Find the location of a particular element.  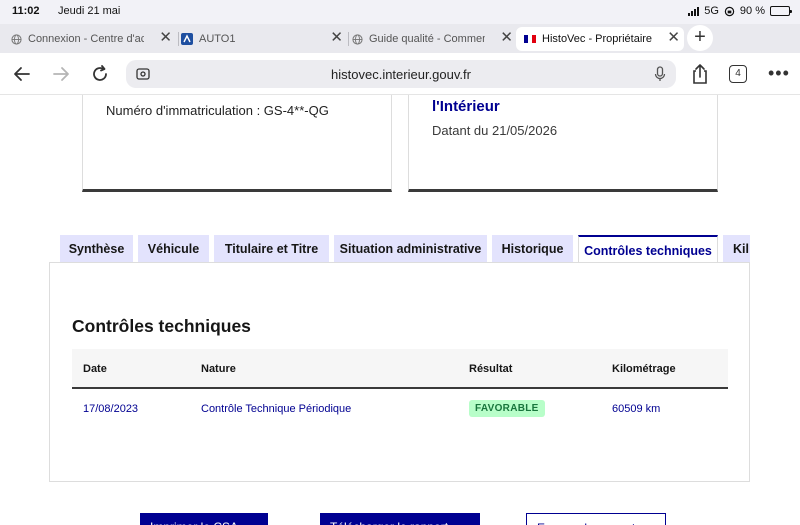

battery-percent: 90 % is located at coordinates (752, 11).